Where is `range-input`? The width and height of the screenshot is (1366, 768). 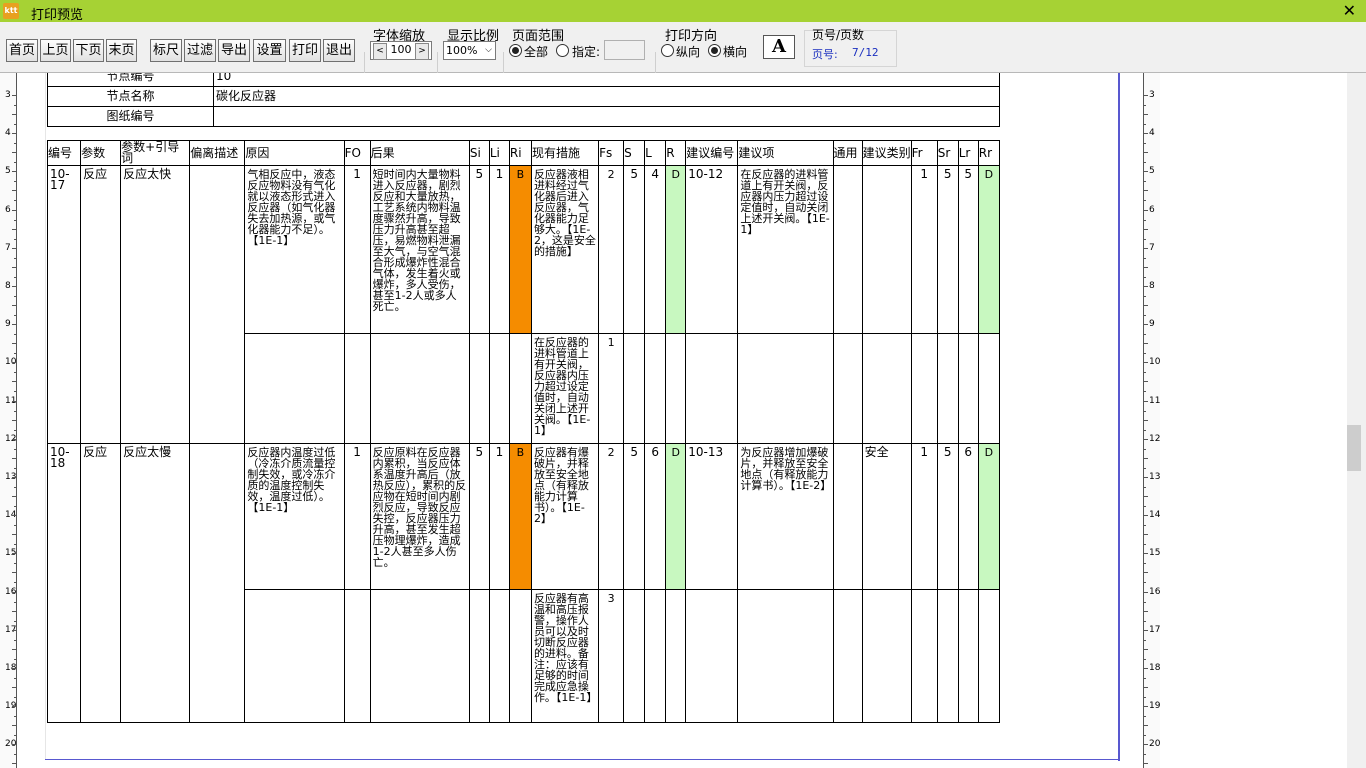 range-input is located at coordinates (624, 50).